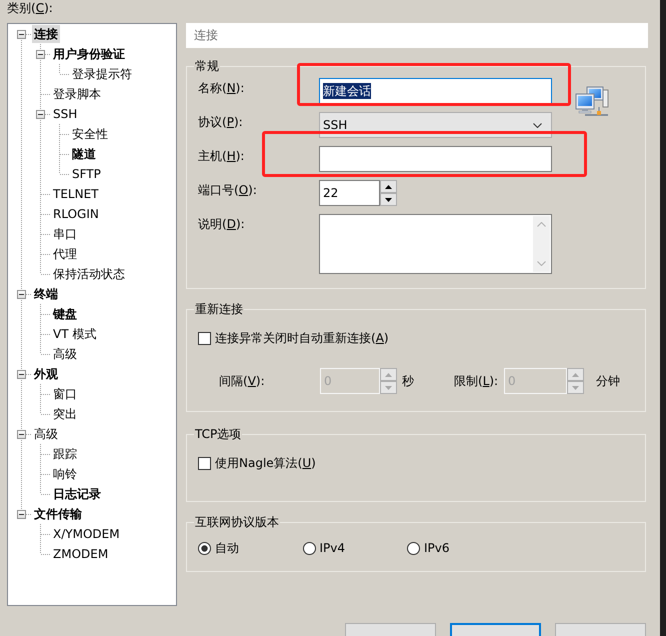 Image resolution: width=666 pixels, height=636 pixels. What do you see at coordinates (333, 548) in the screenshot?
I see `radio-label: IPv4` at bounding box center [333, 548].